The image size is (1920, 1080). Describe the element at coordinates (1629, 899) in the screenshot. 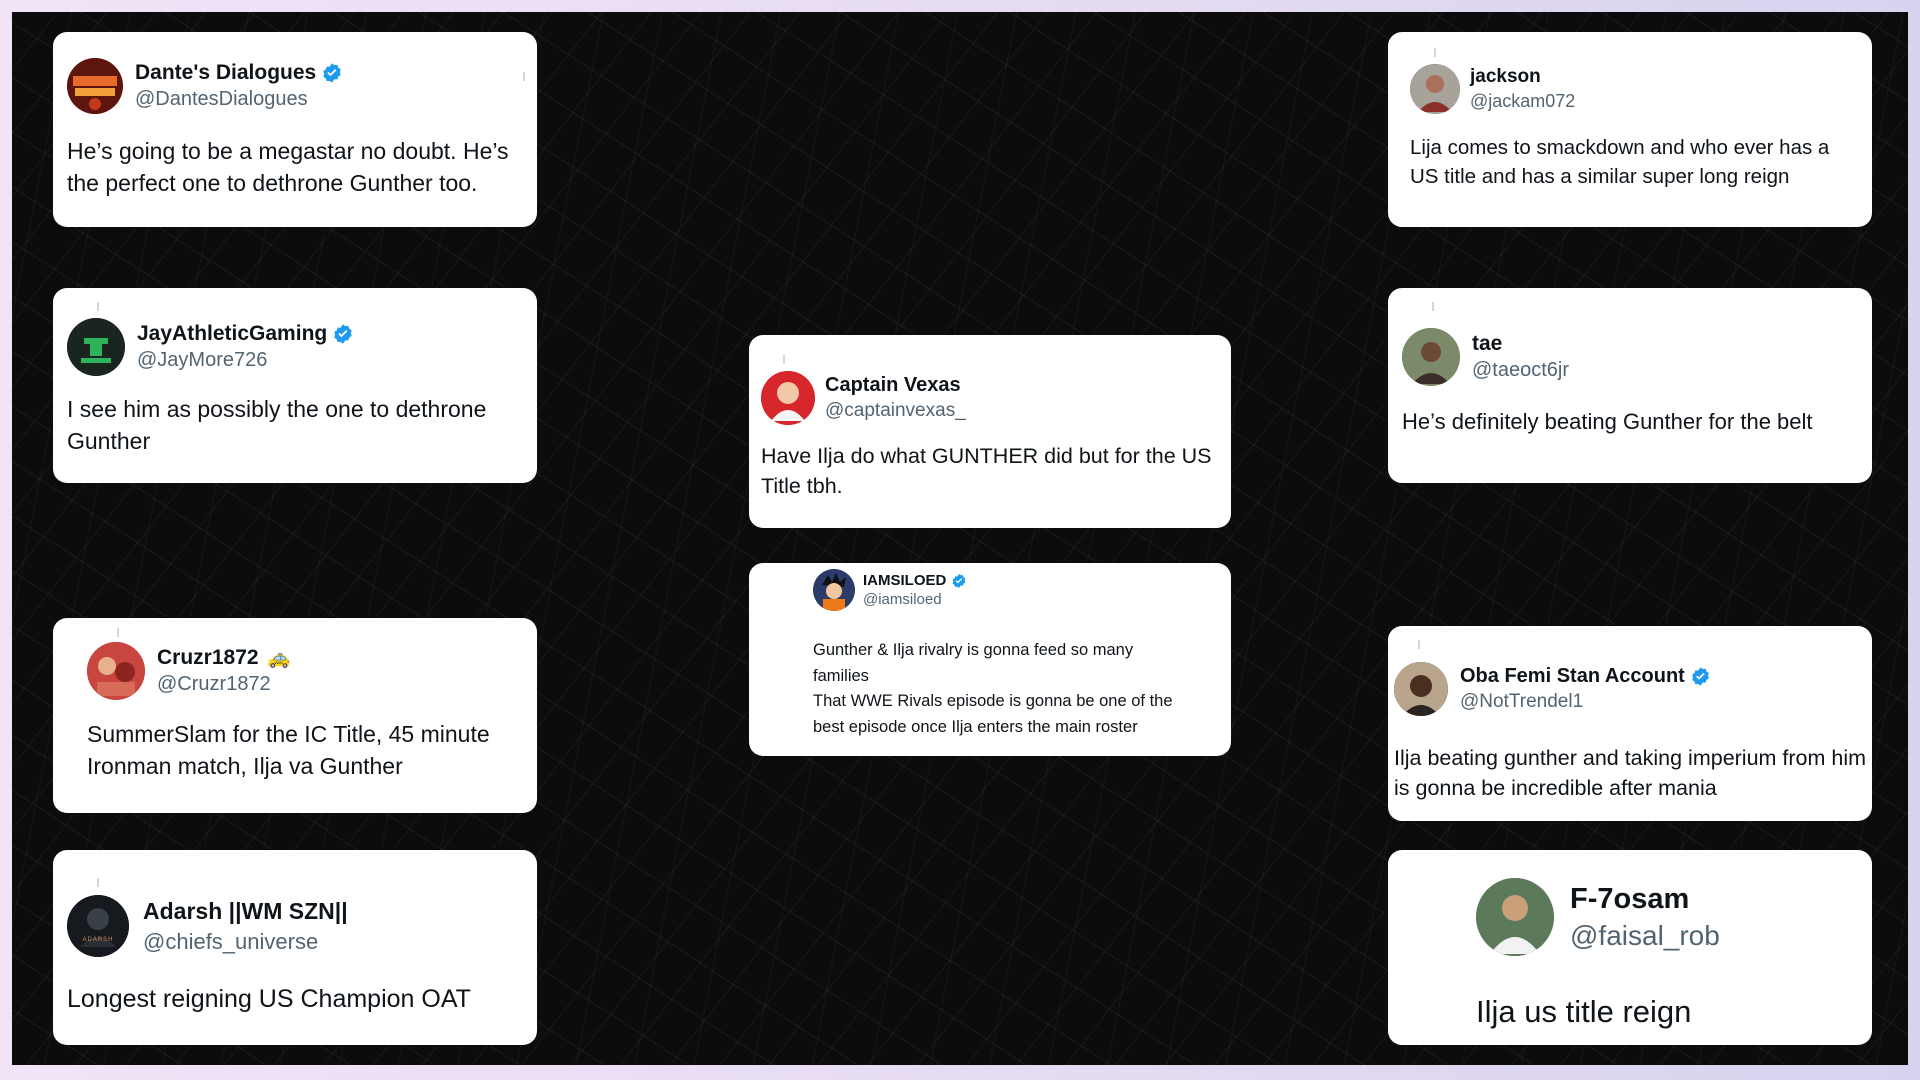

I see `display-name: F-7osam` at that location.